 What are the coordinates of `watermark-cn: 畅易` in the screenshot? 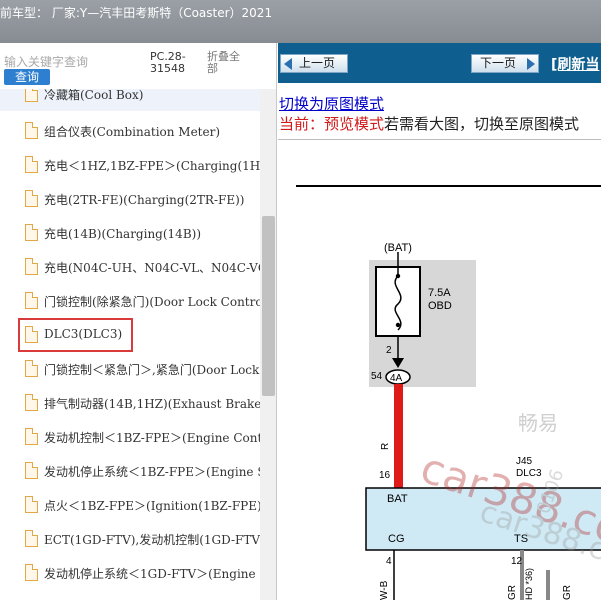 It's located at (538, 423).